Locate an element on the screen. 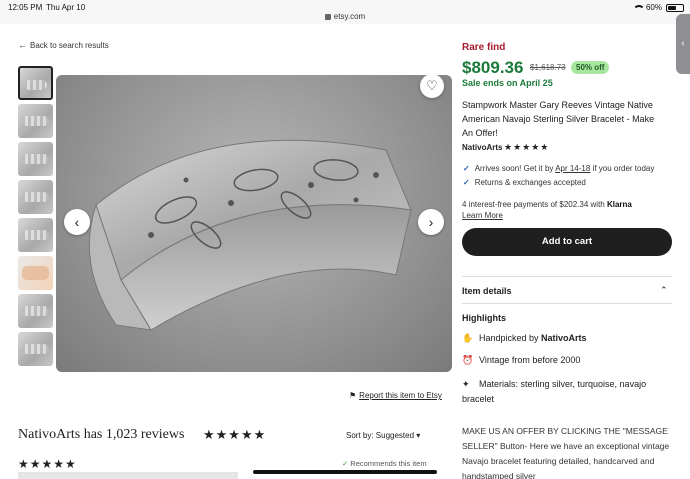 This screenshot has height=479, width=690. clock: 12:05 PM is located at coordinates (25, 7).